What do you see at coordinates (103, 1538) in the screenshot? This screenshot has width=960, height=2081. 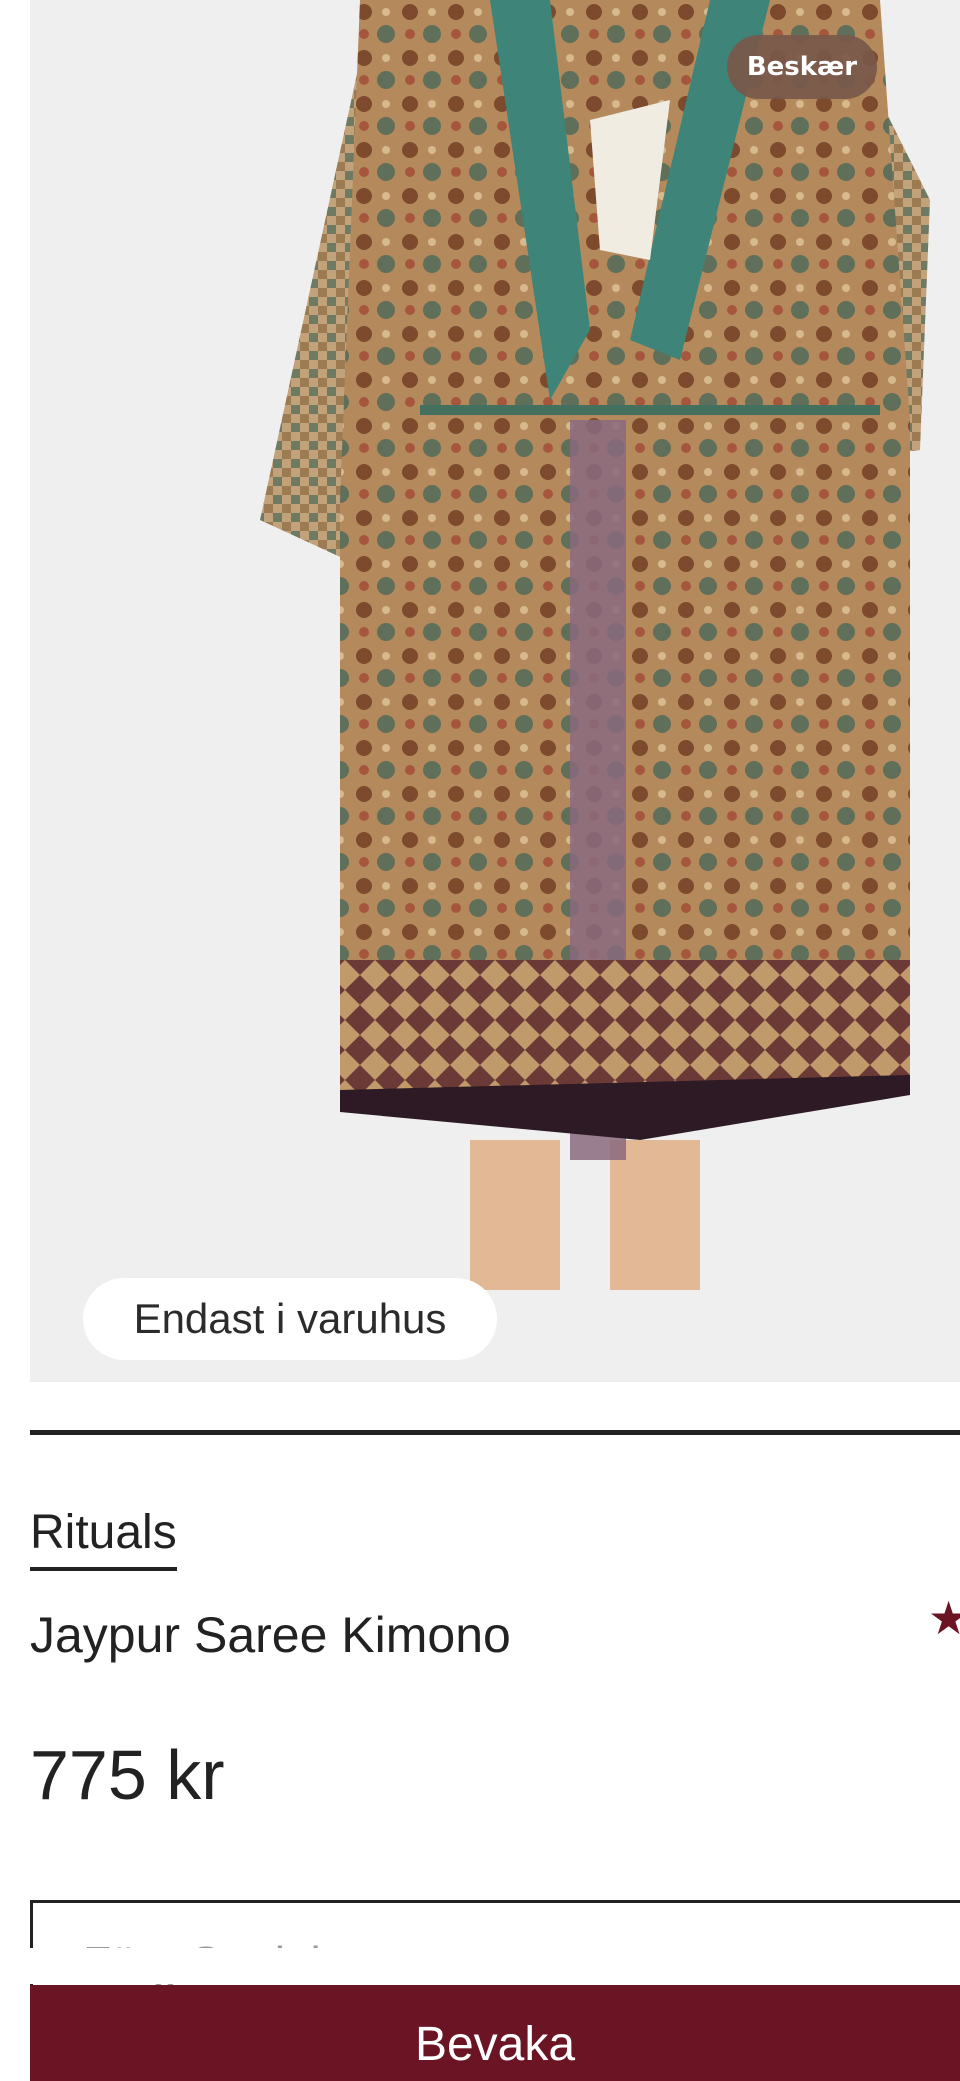 I see `brand-link: Rituals` at bounding box center [103, 1538].